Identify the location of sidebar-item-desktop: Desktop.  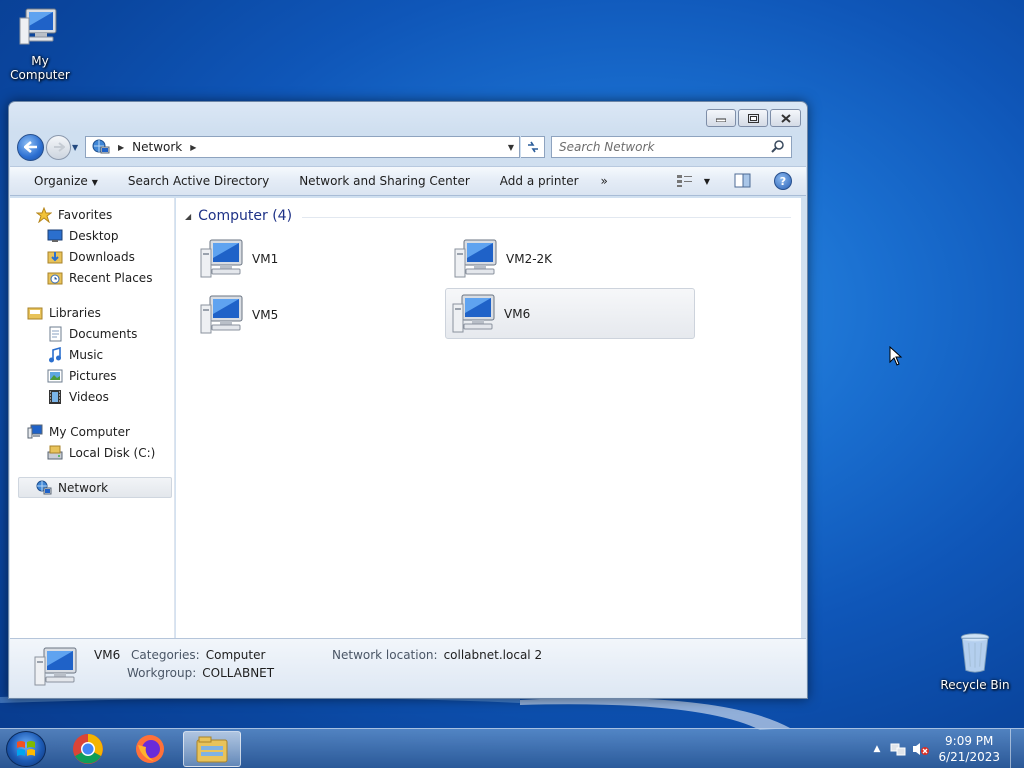
(92, 235).